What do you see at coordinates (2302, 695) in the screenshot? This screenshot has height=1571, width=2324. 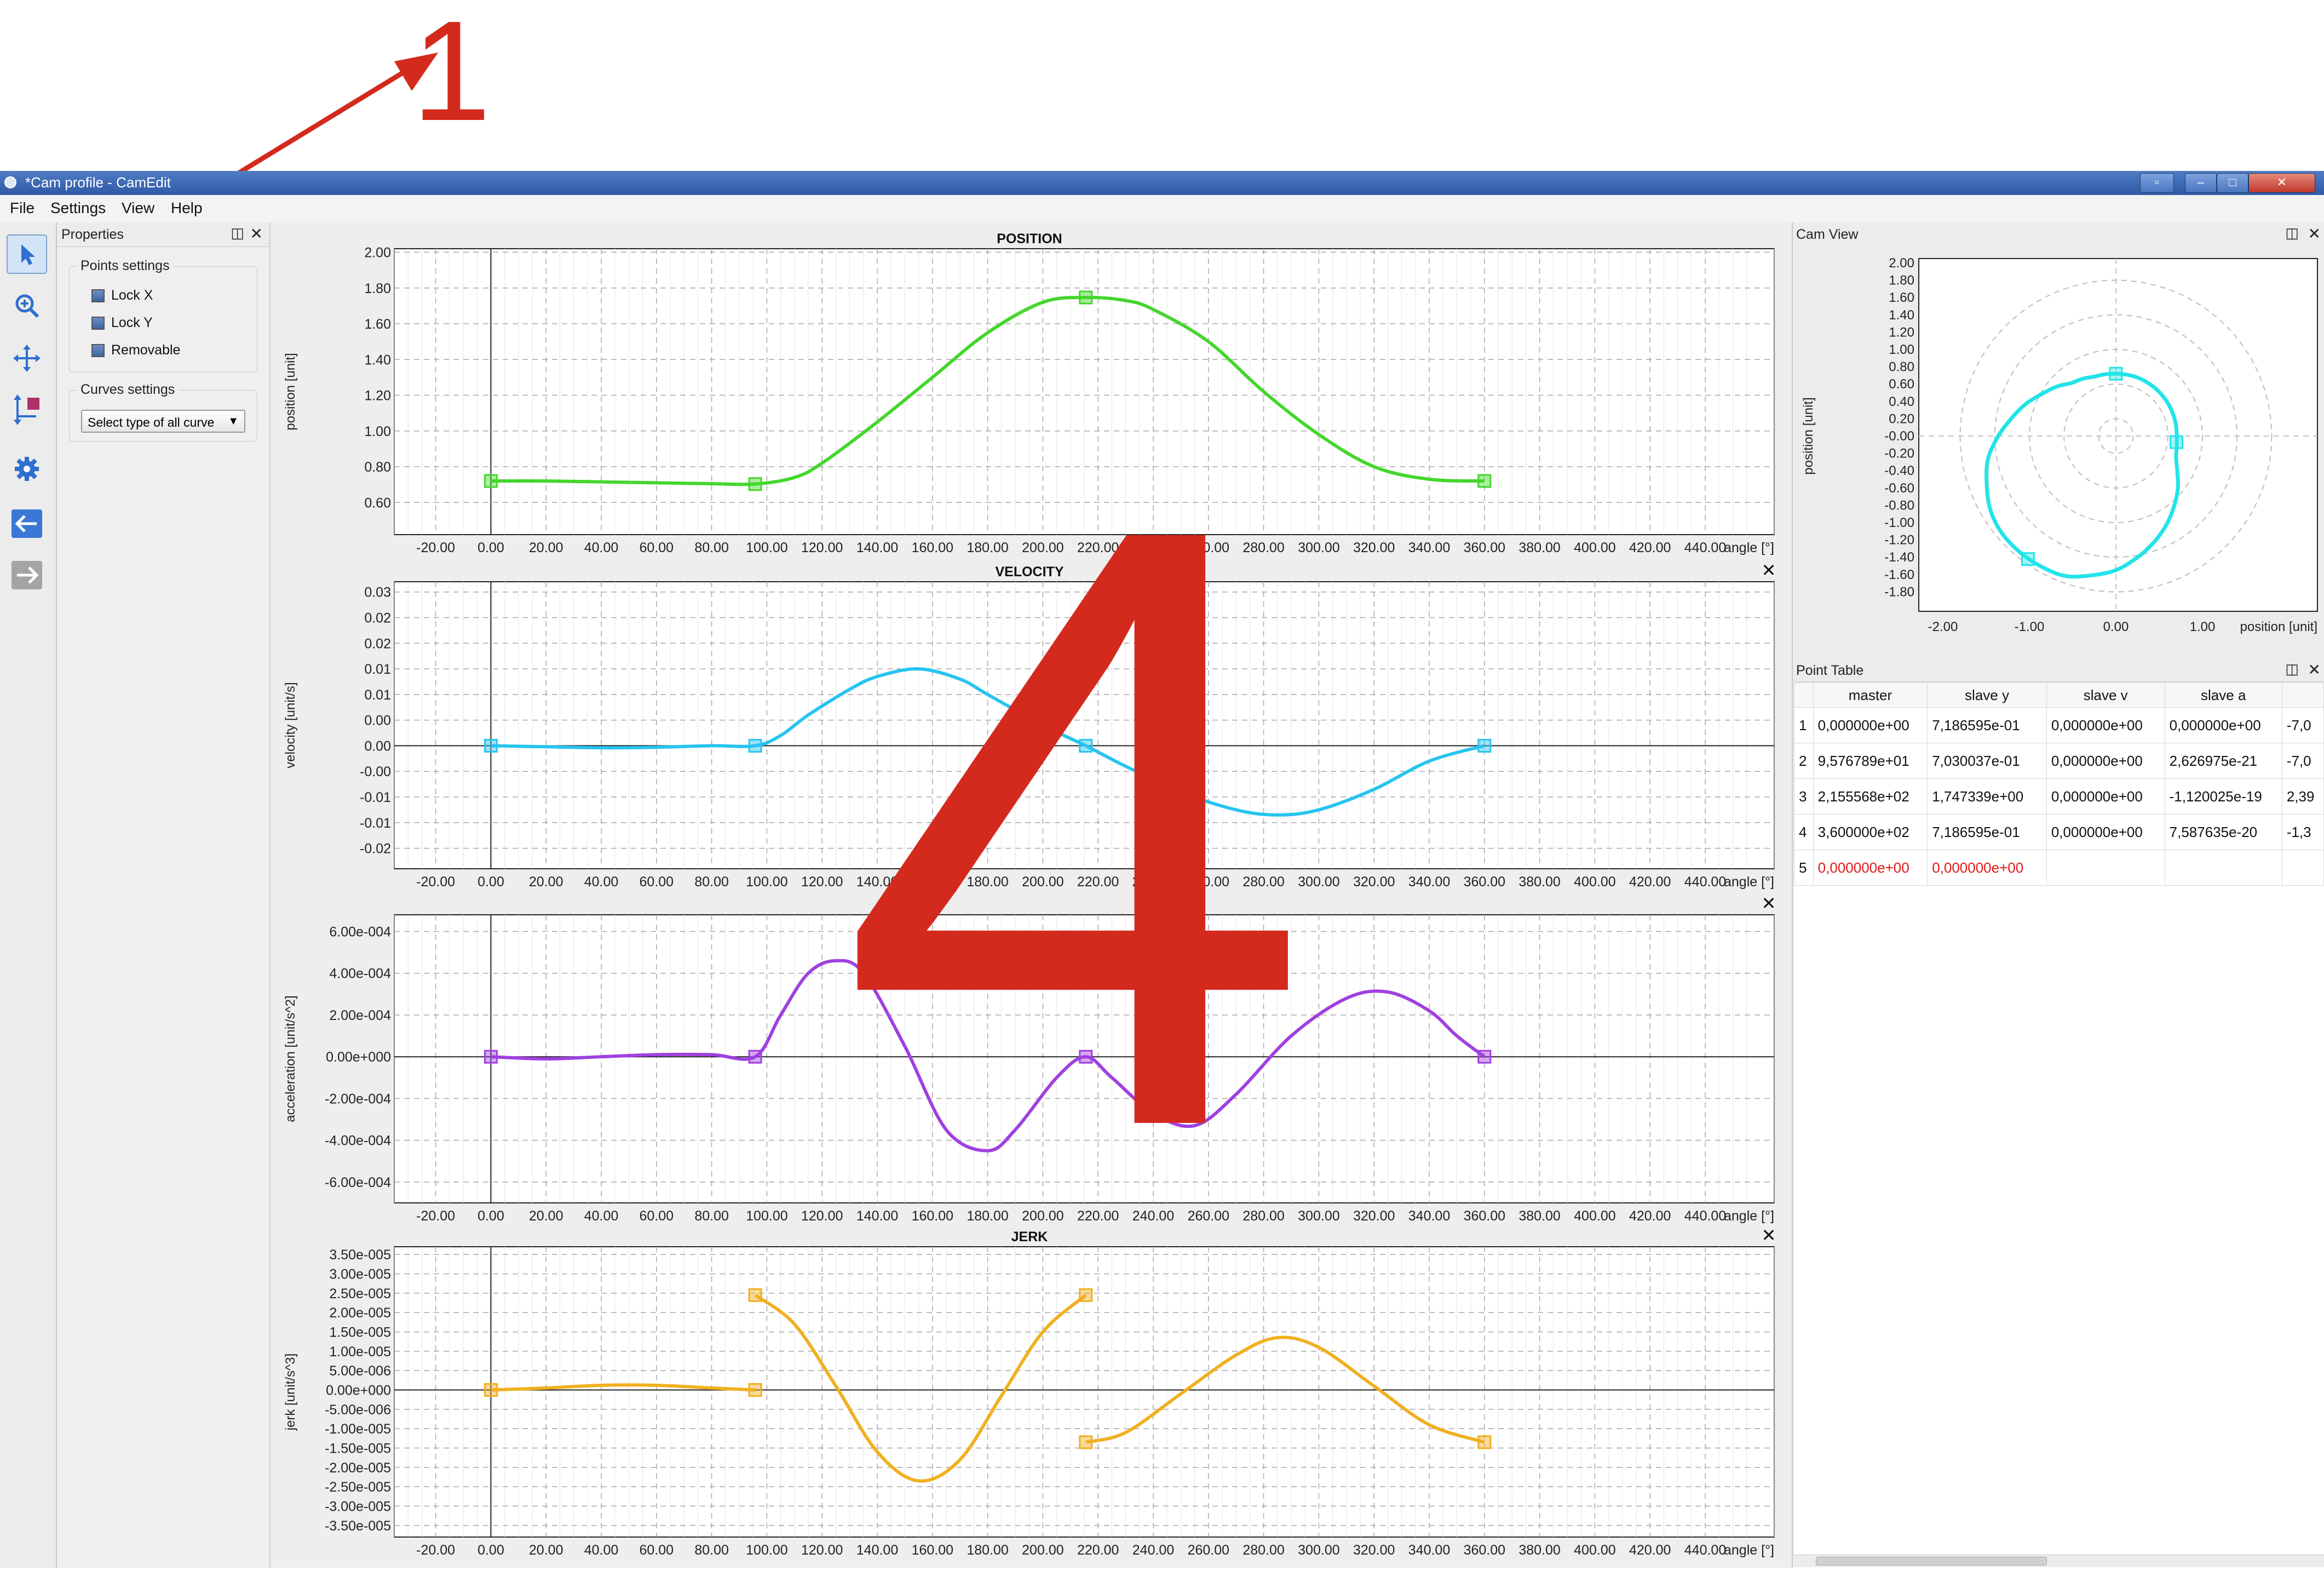 I see `col-slave-j` at bounding box center [2302, 695].